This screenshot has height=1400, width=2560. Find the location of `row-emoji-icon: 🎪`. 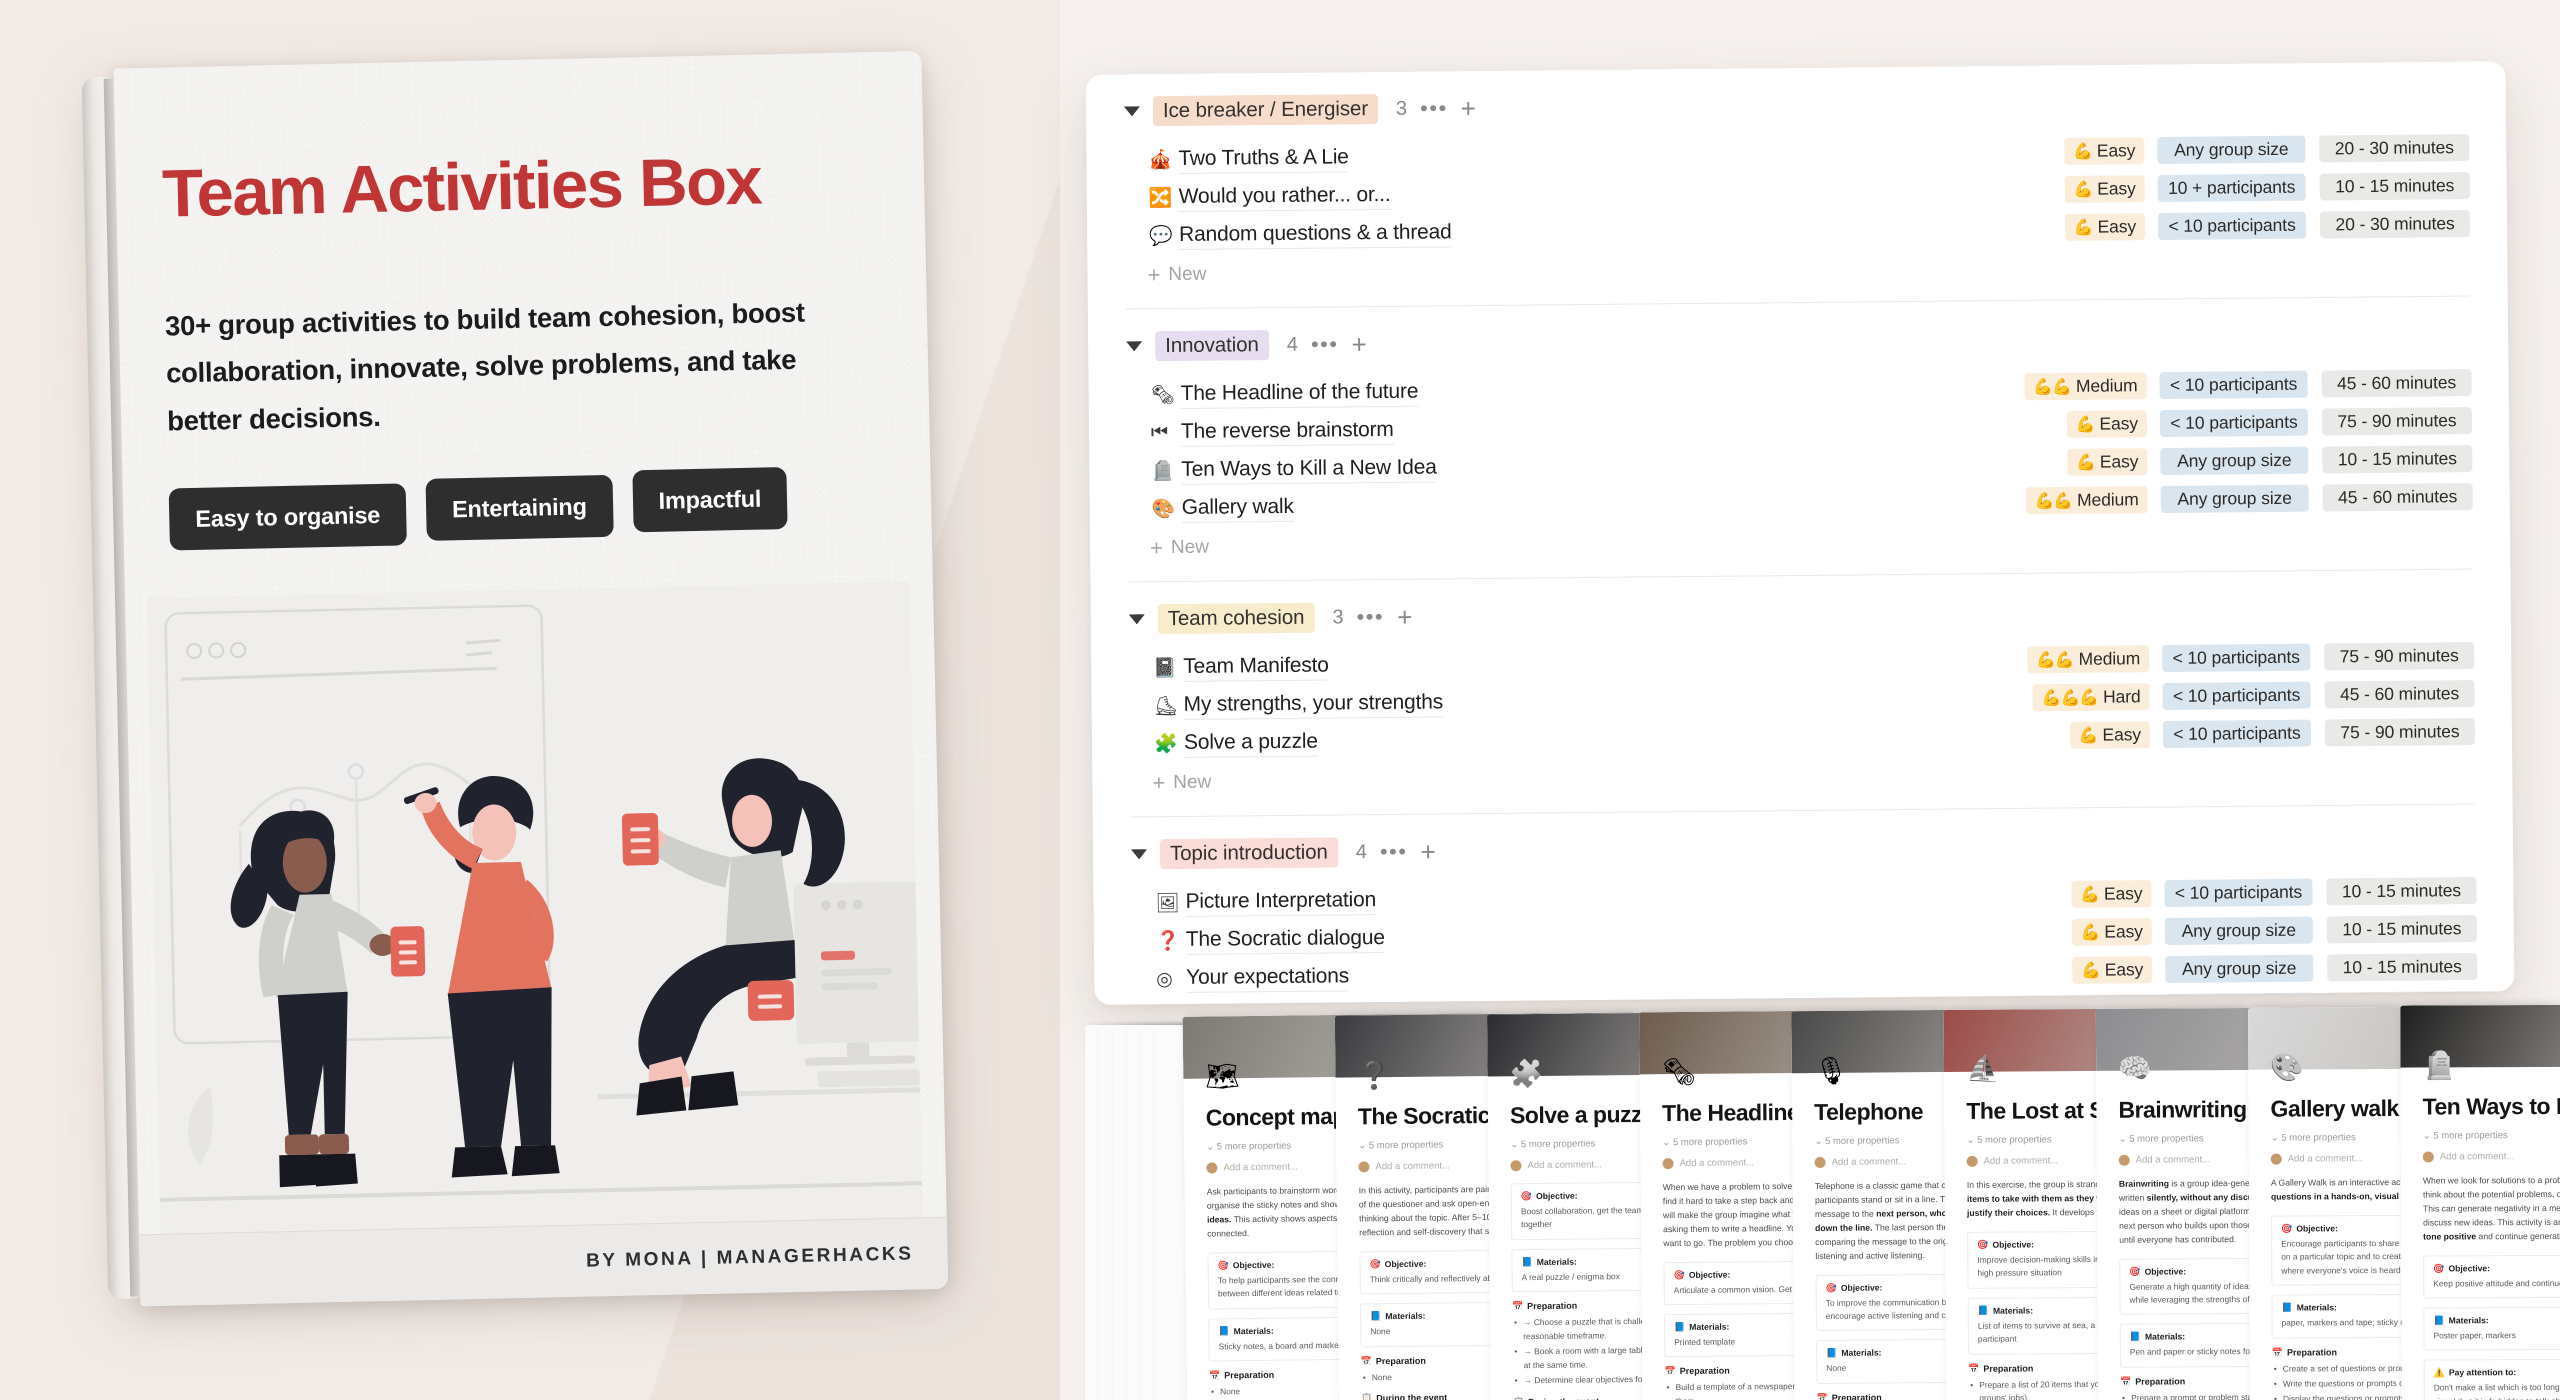

row-emoji-icon: 🎪 is located at coordinates (1160, 161).